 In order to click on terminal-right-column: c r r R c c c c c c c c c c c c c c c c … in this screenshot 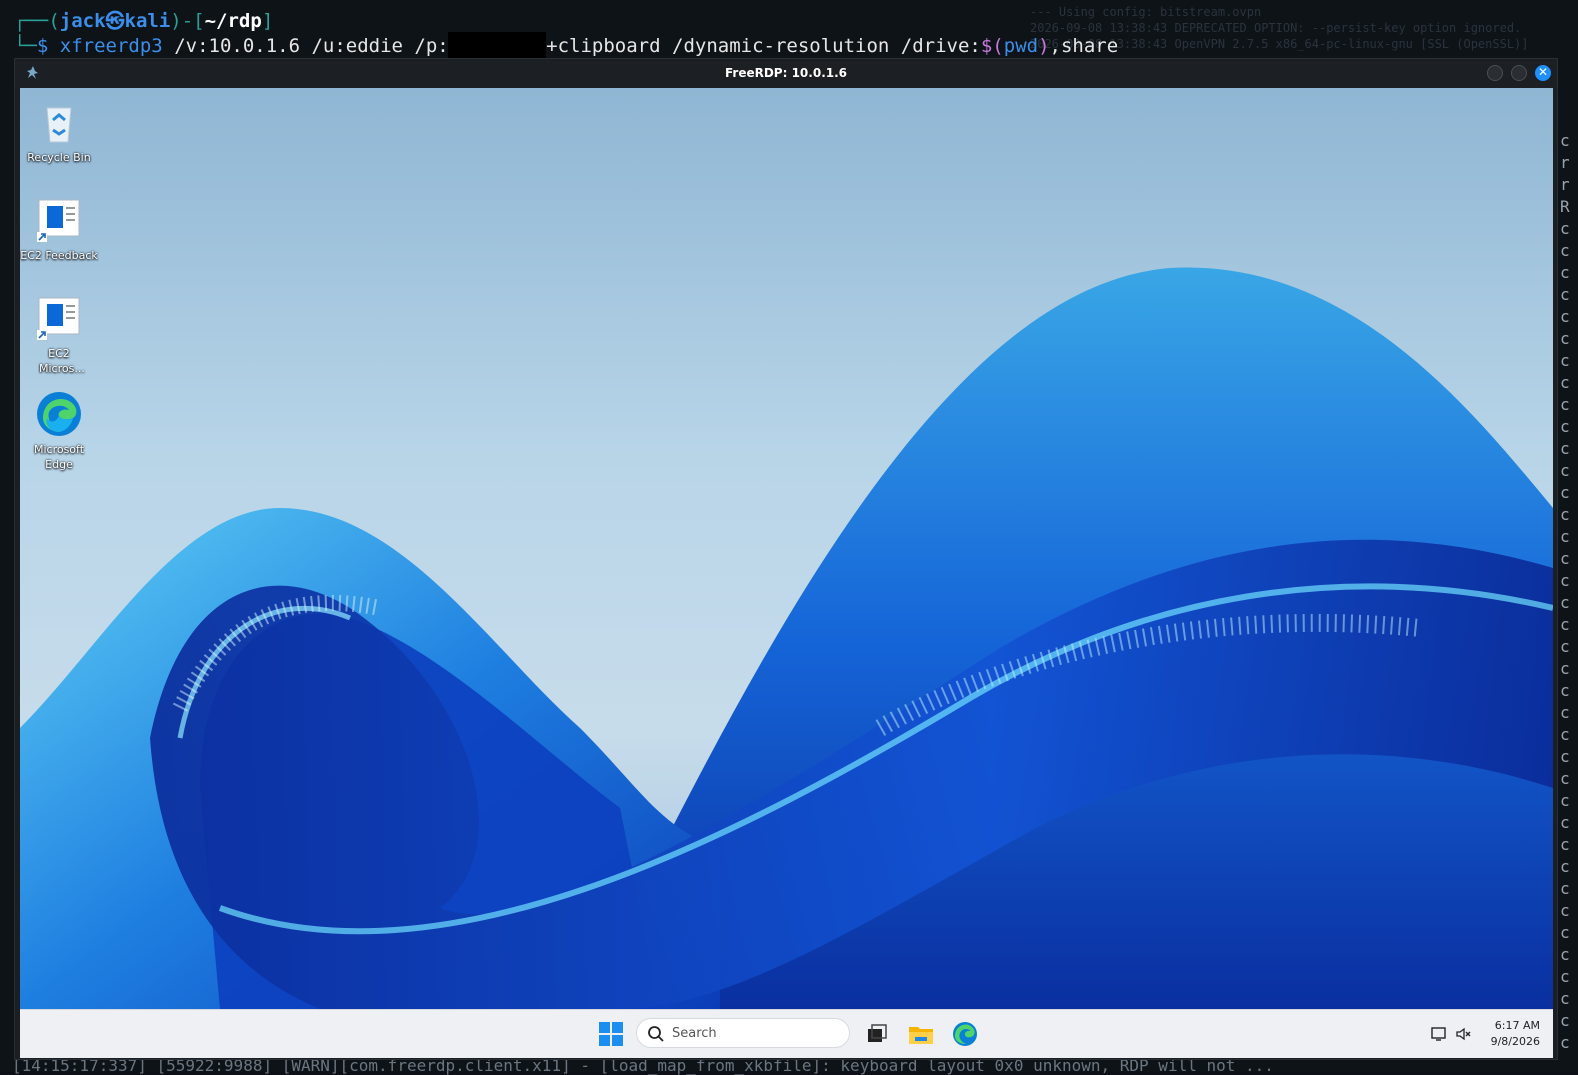, I will do `click(1565, 591)`.